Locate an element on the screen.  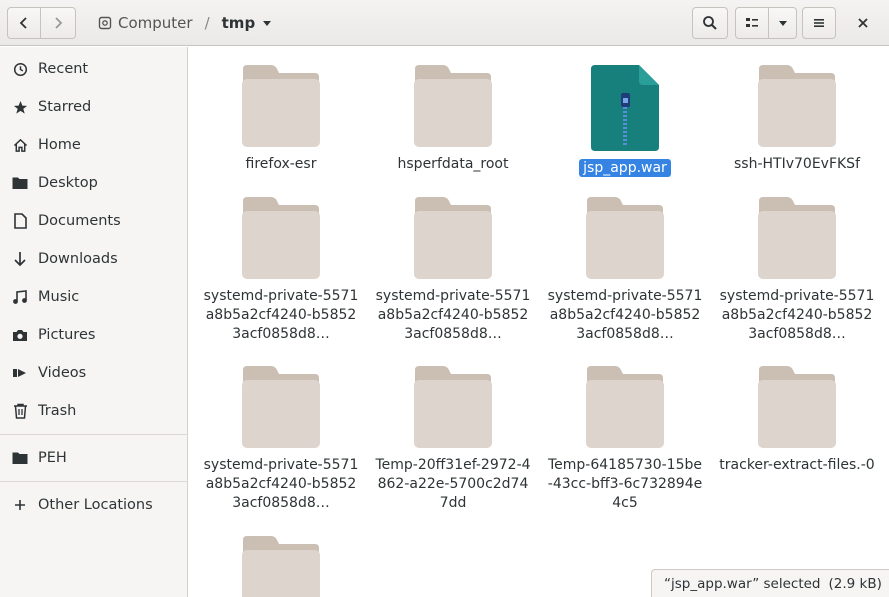
view-toggle-button is located at coordinates (752, 23).